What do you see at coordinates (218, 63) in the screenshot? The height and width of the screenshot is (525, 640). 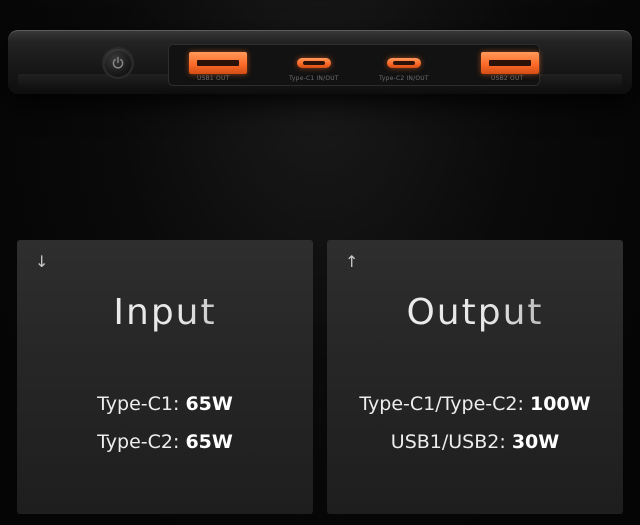 I see `usb1-port` at bounding box center [218, 63].